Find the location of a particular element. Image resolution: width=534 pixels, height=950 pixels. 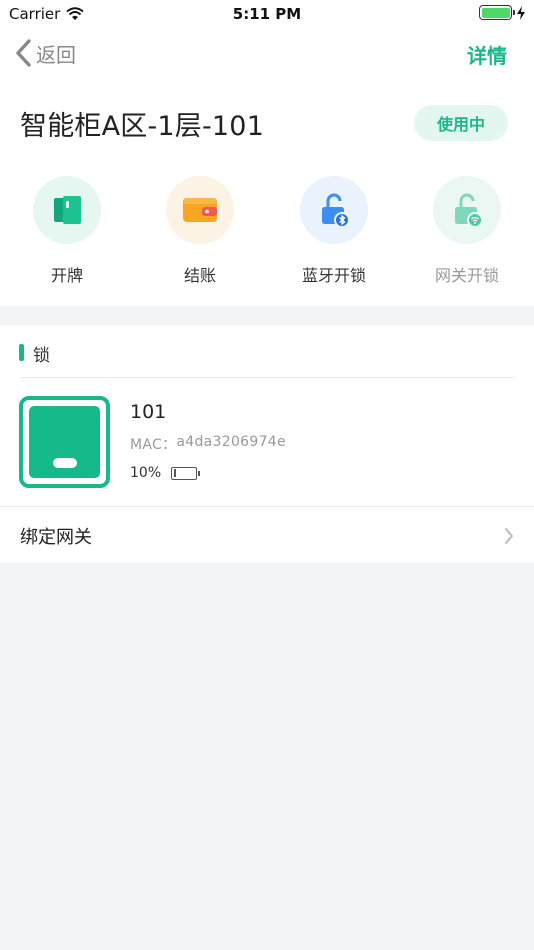

battery-percent: 10% is located at coordinates (146, 473).